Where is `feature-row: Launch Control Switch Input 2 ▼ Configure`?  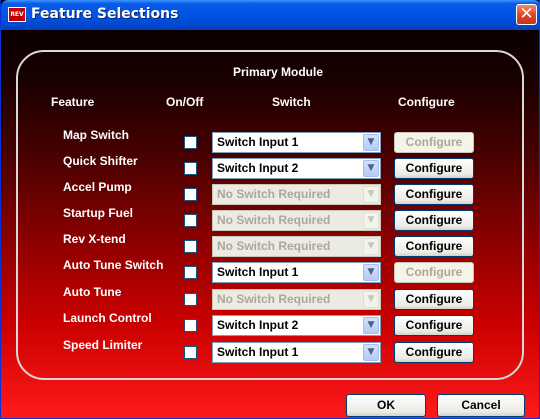 feature-row: Launch Control Switch Input 2 ▼ Configure is located at coordinates (270, 324).